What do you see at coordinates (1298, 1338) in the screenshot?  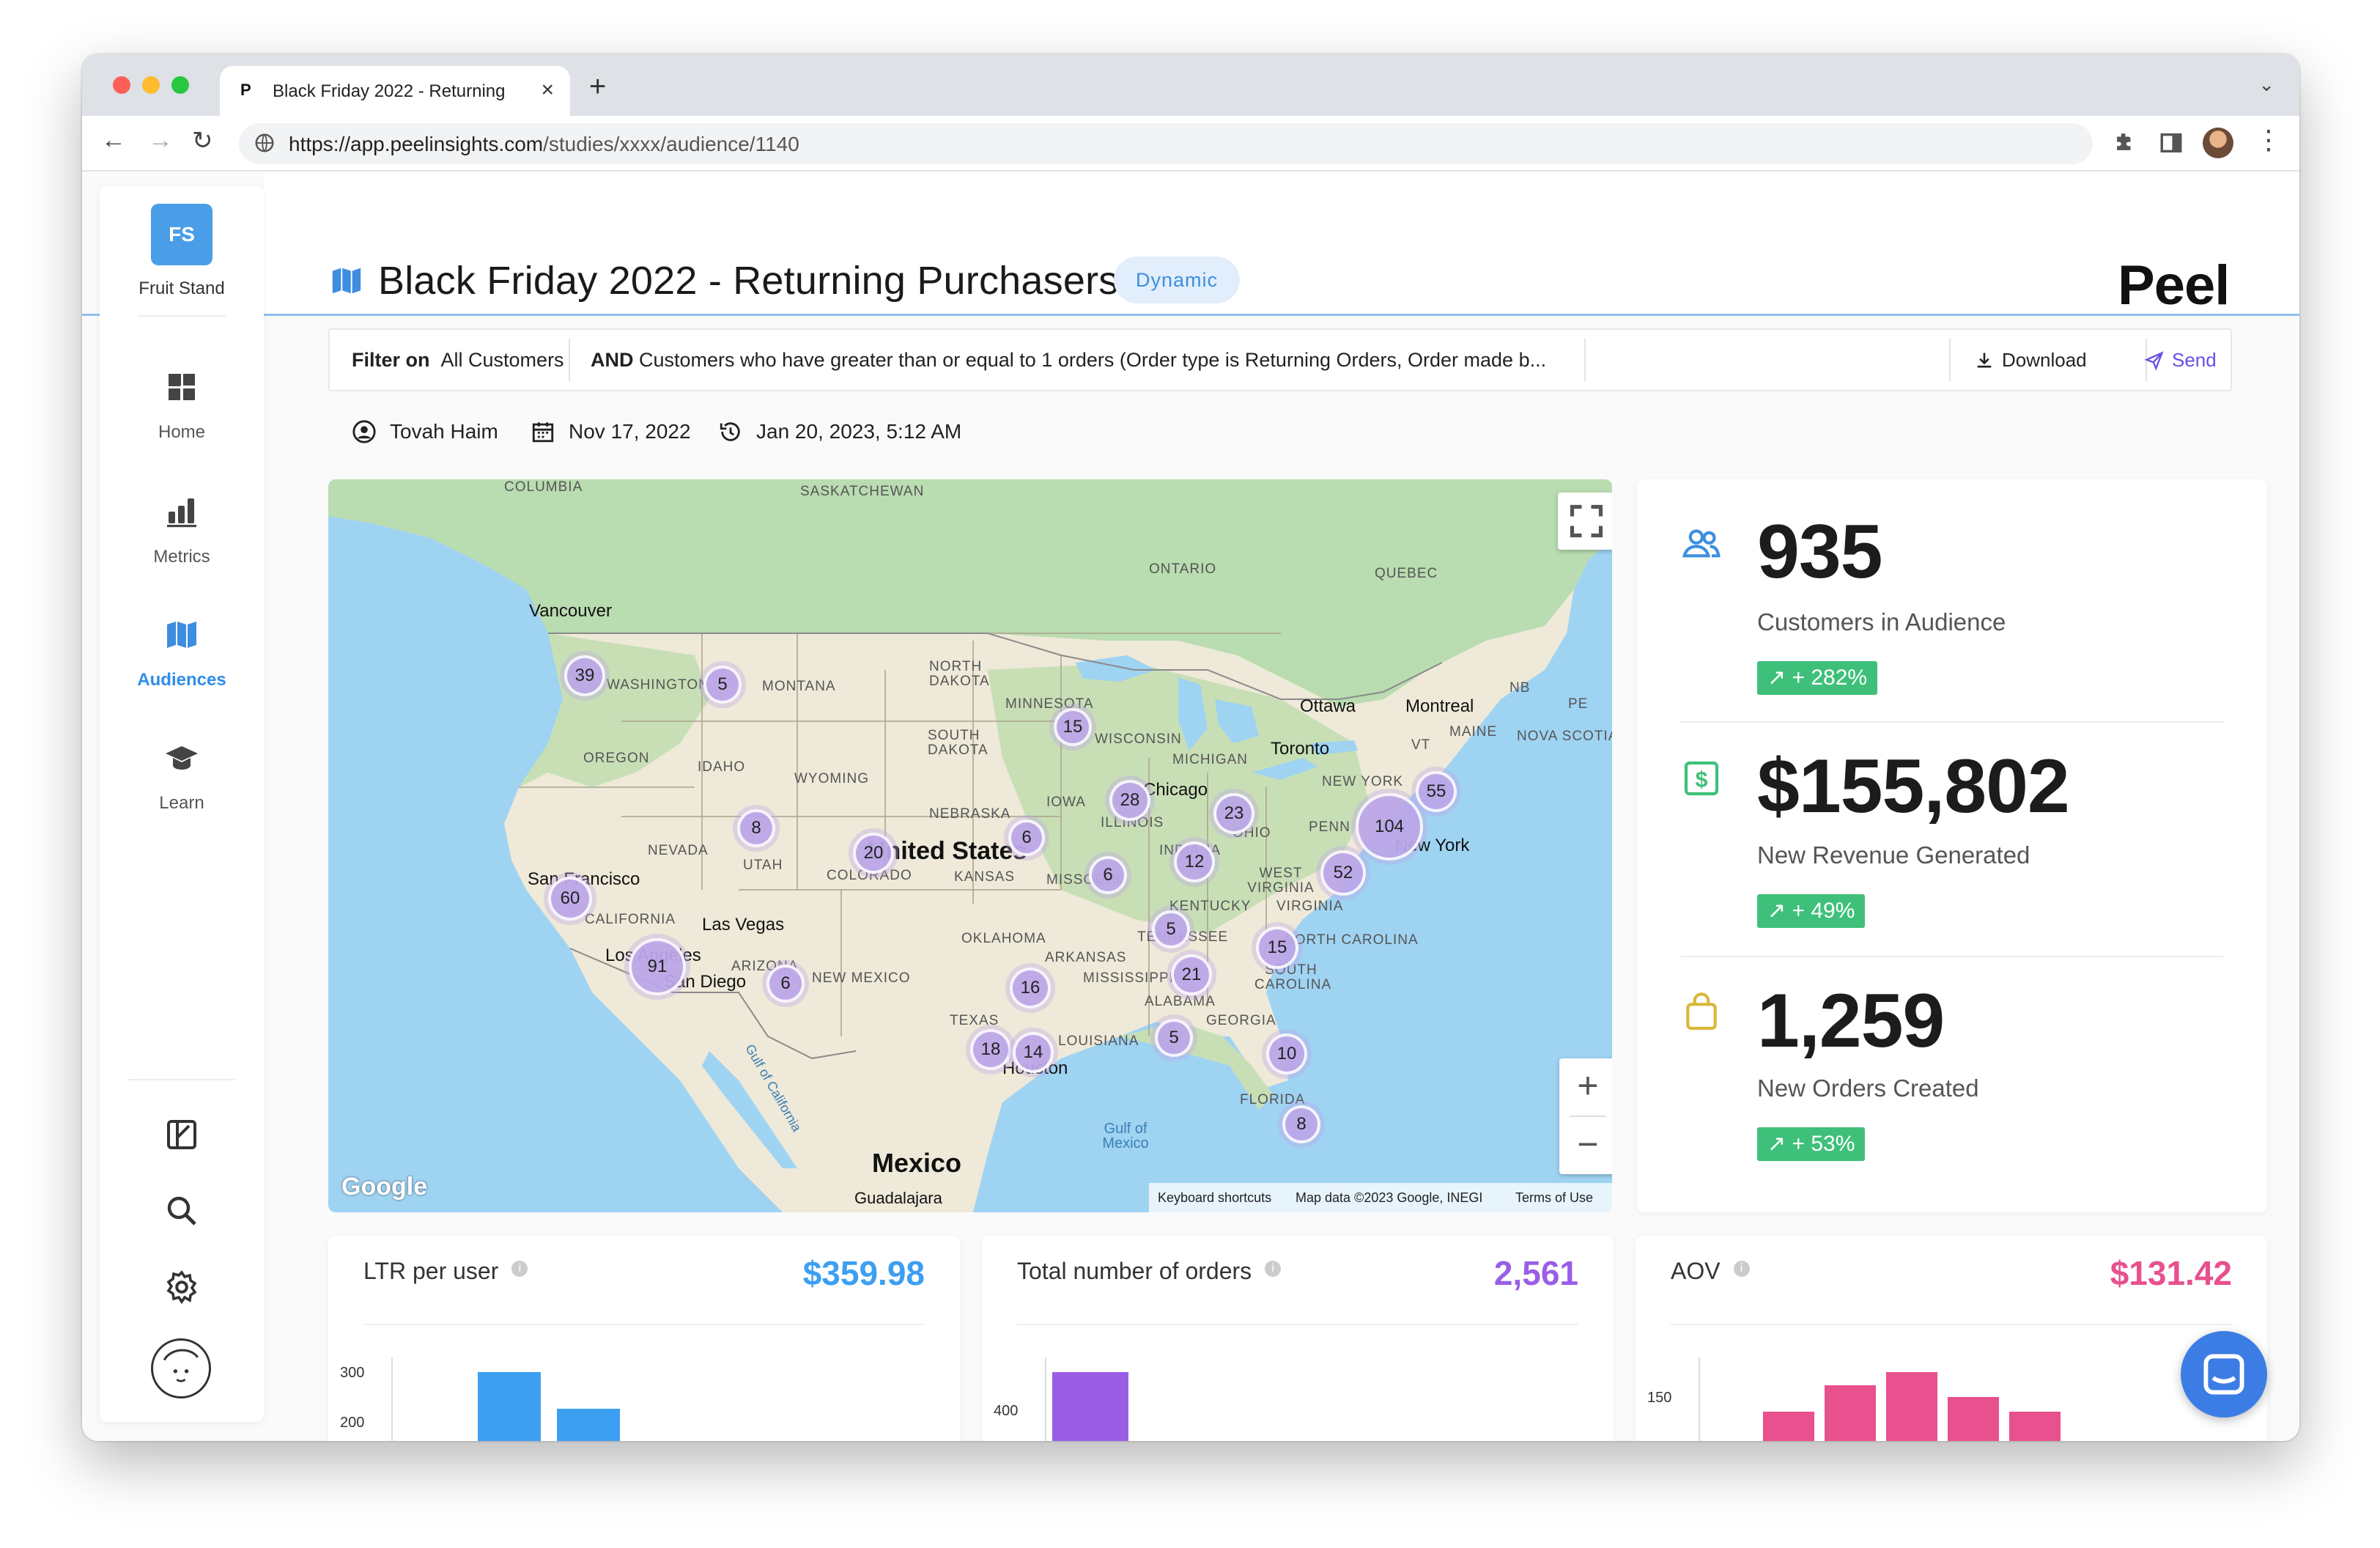 I see `metric-card-orders: Total number of orders i 2,561 400` at bounding box center [1298, 1338].